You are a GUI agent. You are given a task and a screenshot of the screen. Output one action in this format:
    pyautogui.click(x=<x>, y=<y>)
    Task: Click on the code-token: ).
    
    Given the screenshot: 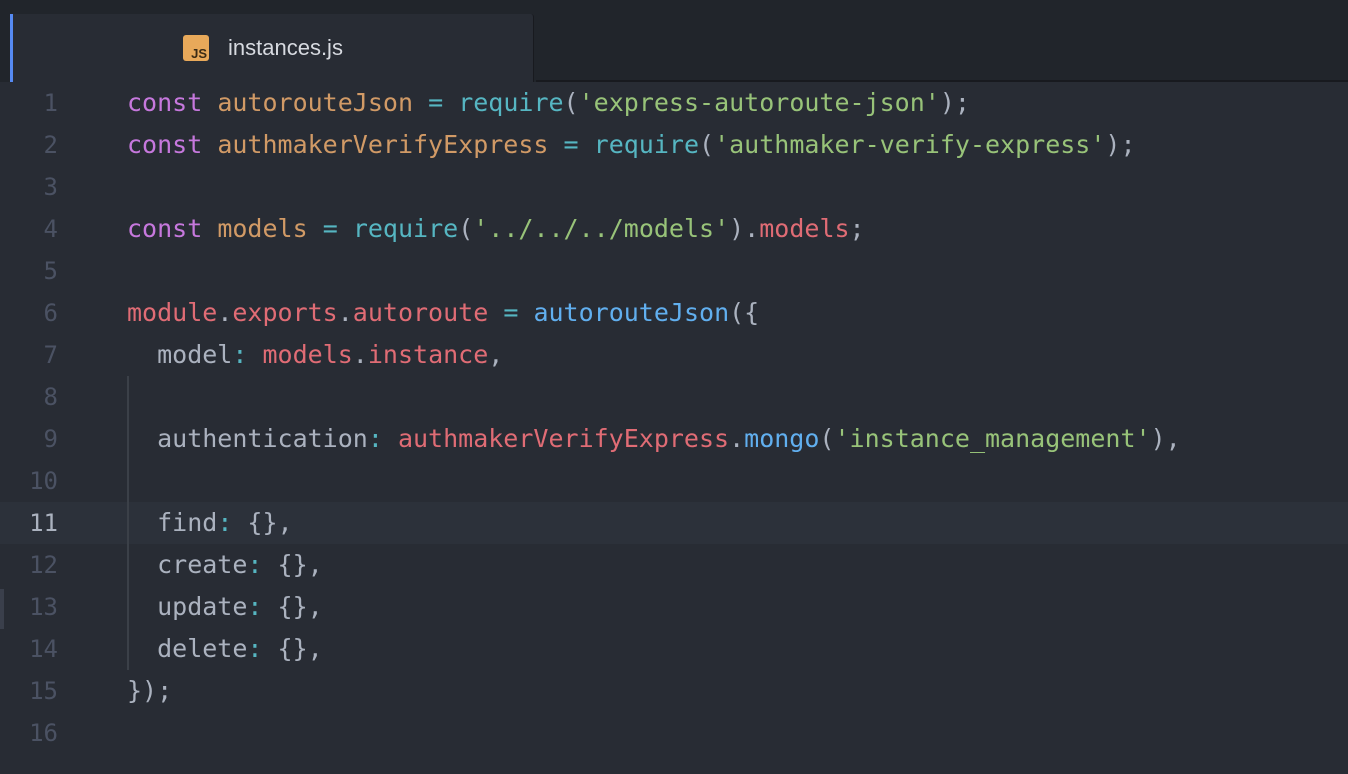 What is the action you would take?
    pyautogui.click(x=744, y=228)
    